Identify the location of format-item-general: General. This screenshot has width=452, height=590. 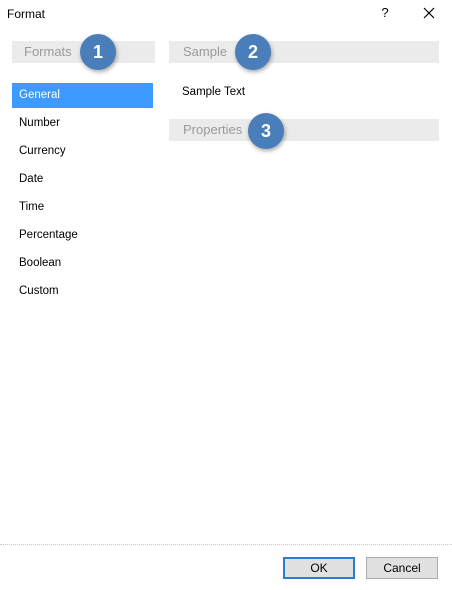
(82, 95).